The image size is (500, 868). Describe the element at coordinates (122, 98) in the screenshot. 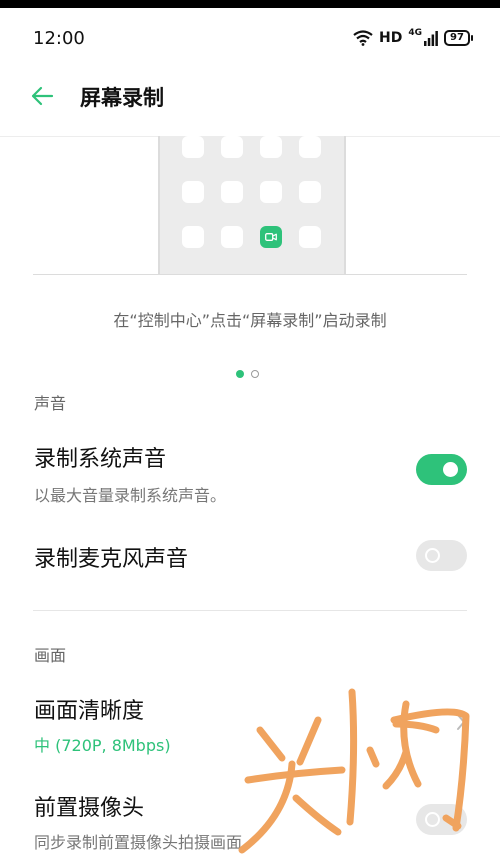

I see `page-title: 屏幕录制` at that location.